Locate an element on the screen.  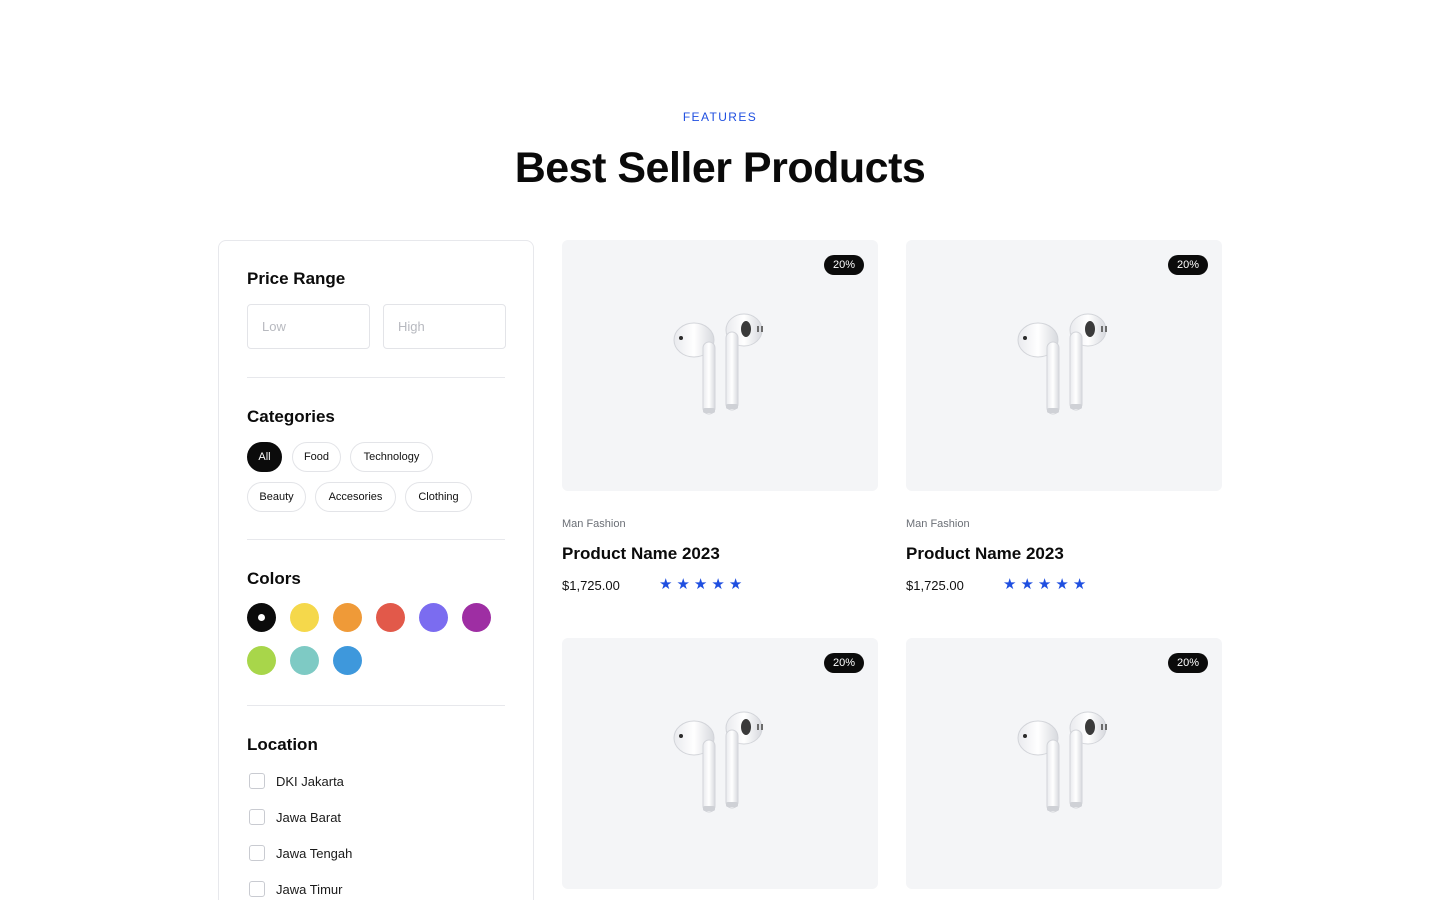
selected-indicator is located at coordinates (261, 617).